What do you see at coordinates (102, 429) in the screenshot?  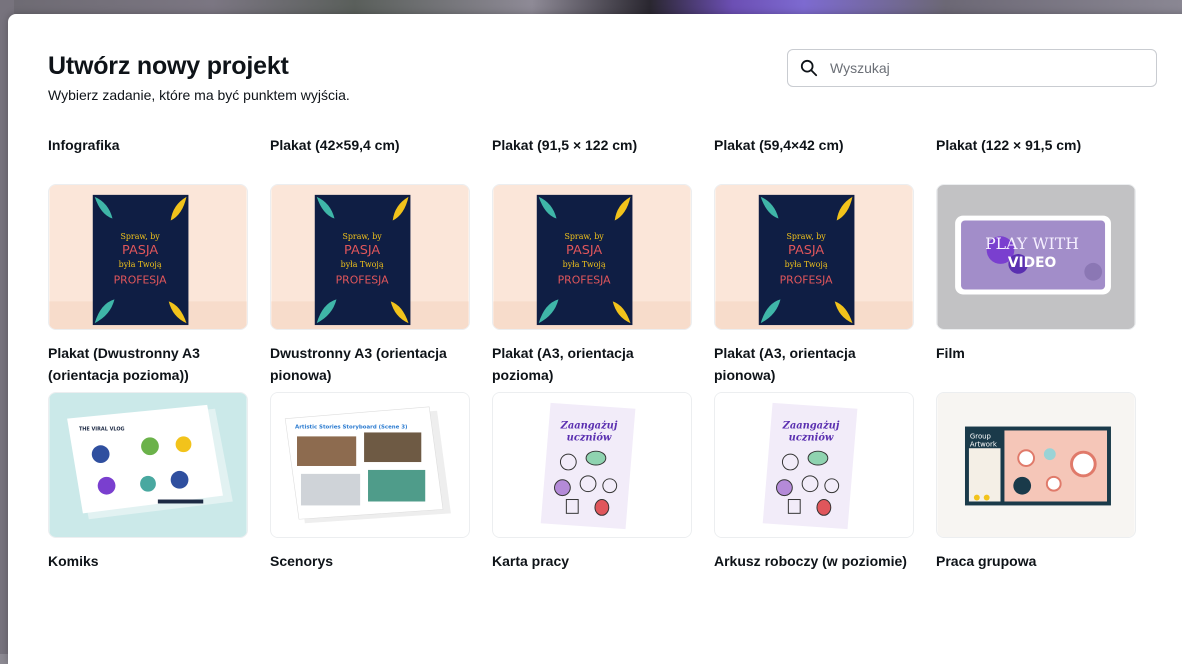 I see `comic-text: THE VIRAL VLOG` at bounding box center [102, 429].